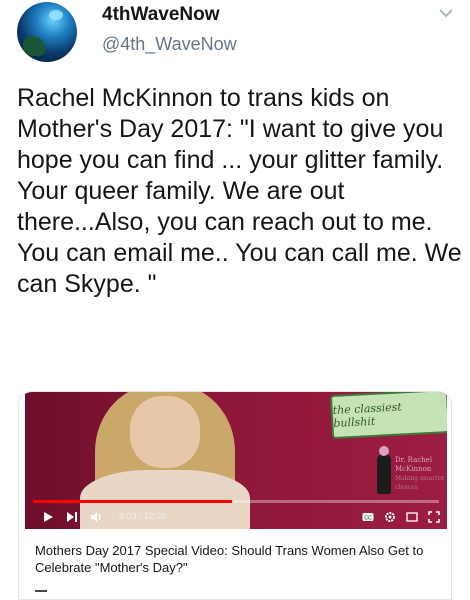 The image size is (470, 600). I want to click on progress-bar, so click(236, 501).